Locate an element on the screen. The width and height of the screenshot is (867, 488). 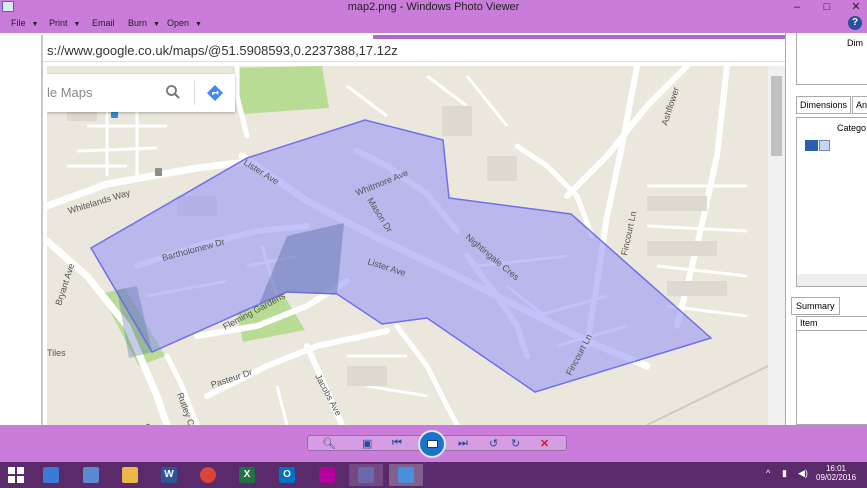
taskbar-chrome is located at coordinates (208, 475).